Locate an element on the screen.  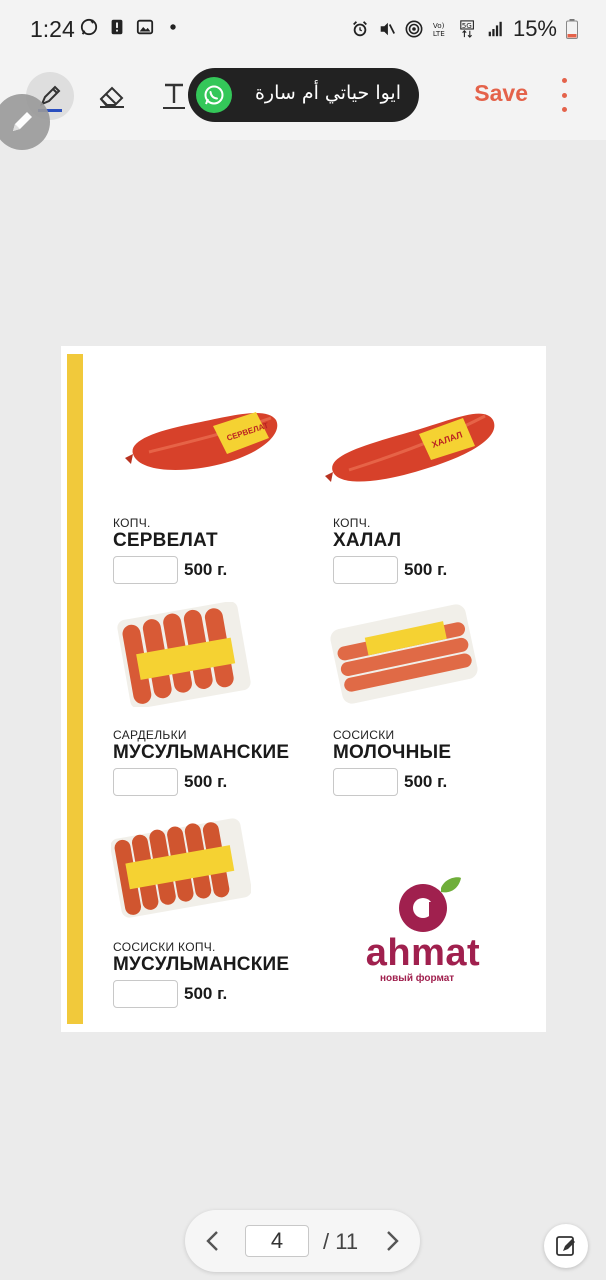
volte-icon: Vo)LTE is located at coordinates (439, 29).